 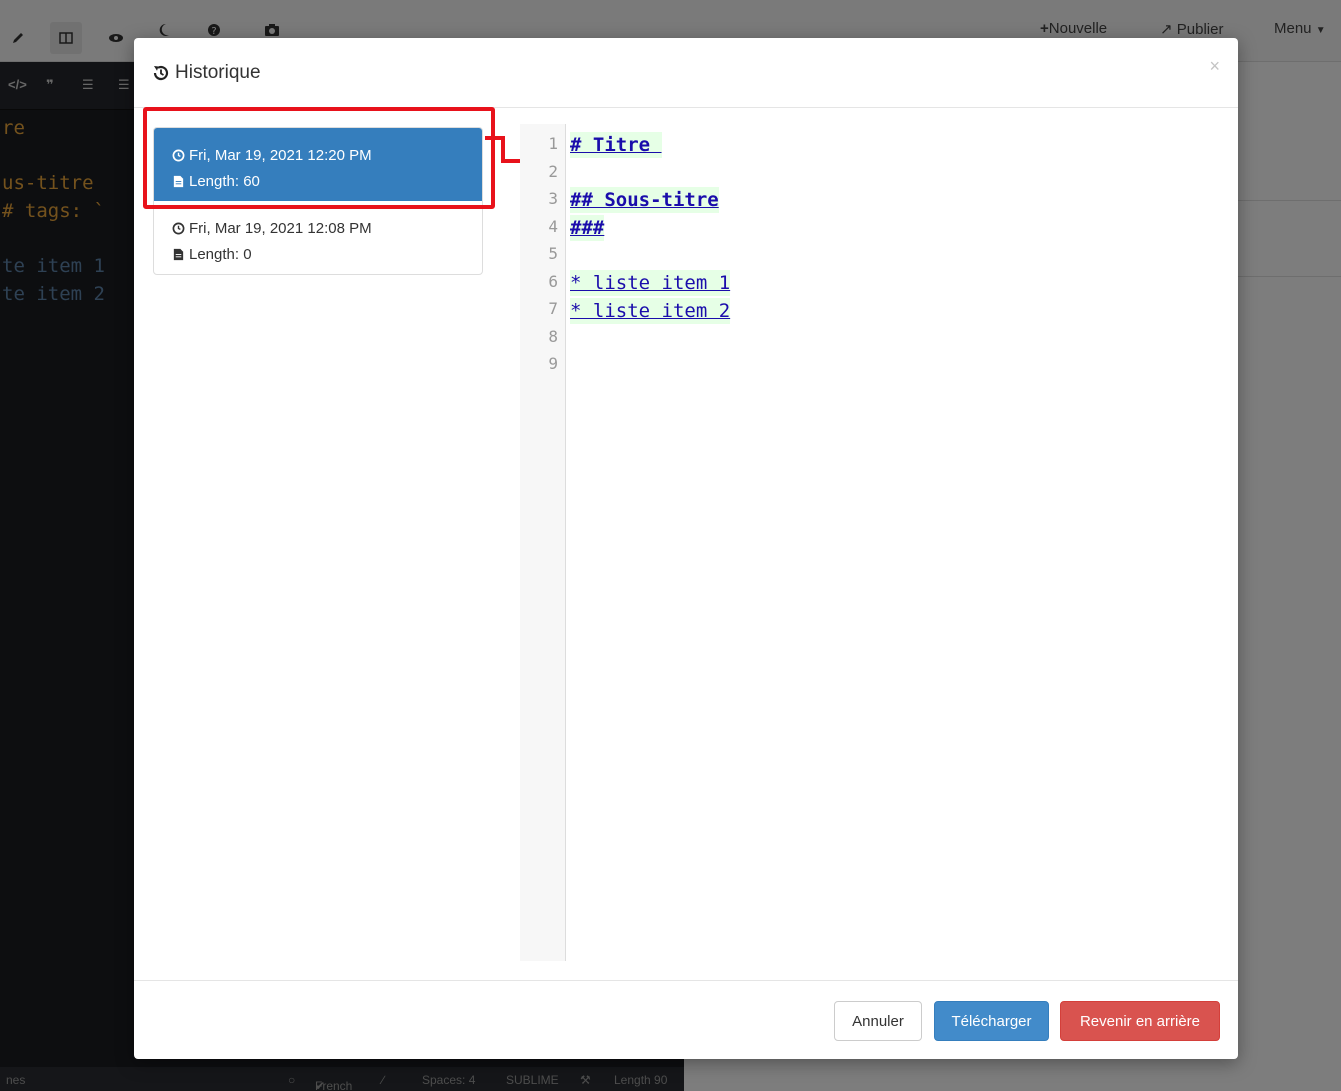 What do you see at coordinates (878, 1021) in the screenshot?
I see `cancel-button: Annuler` at bounding box center [878, 1021].